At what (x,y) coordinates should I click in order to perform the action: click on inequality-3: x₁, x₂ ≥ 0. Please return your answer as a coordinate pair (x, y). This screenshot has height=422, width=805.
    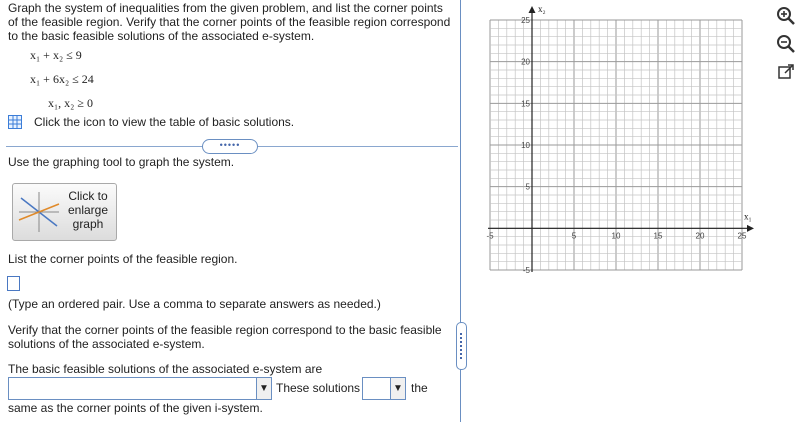
    Looking at the image, I should click on (70, 103).